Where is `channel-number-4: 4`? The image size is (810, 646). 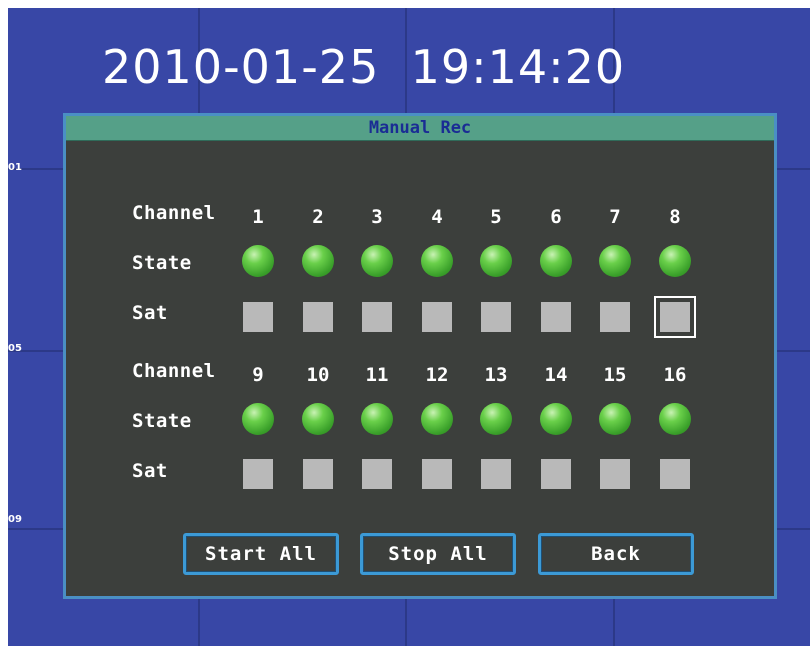
channel-number-4: 4 is located at coordinates (437, 217).